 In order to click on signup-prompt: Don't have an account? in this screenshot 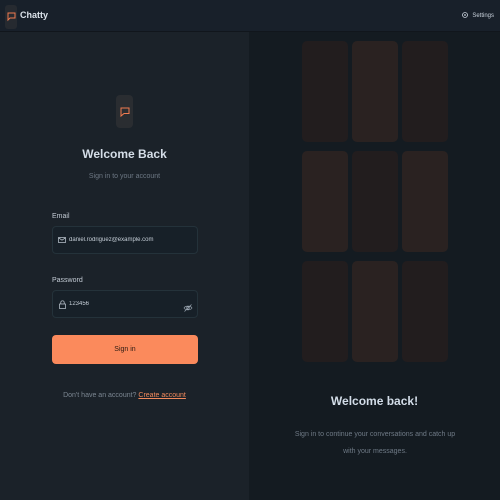, I will do `click(100, 395)`.